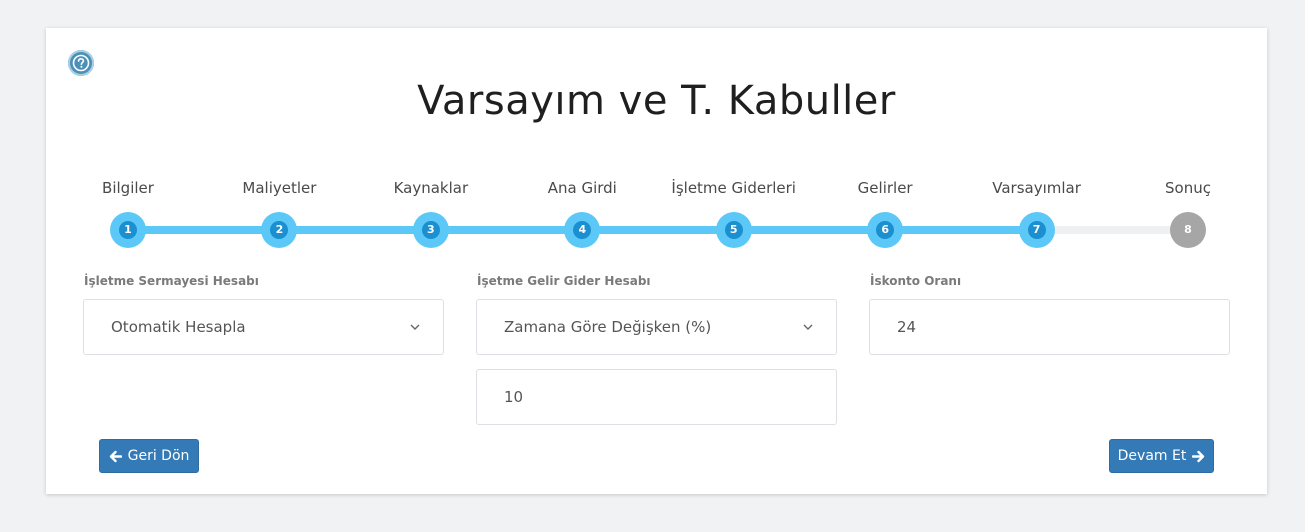  What do you see at coordinates (733, 188) in the screenshot?
I see `step-label: İşletme Giderleri` at bounding box center [733, 188].